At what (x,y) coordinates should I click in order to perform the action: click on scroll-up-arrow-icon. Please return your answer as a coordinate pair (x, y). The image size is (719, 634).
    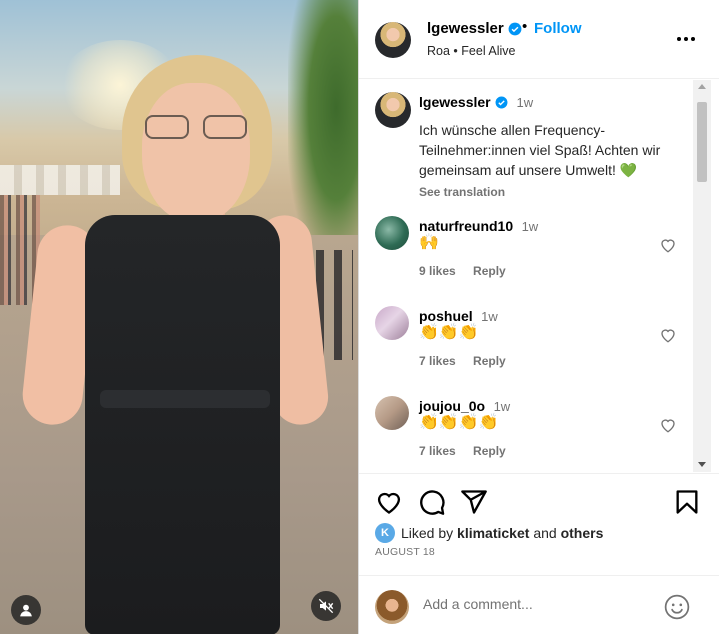
    Looking at the image, I should click on (702, 86).